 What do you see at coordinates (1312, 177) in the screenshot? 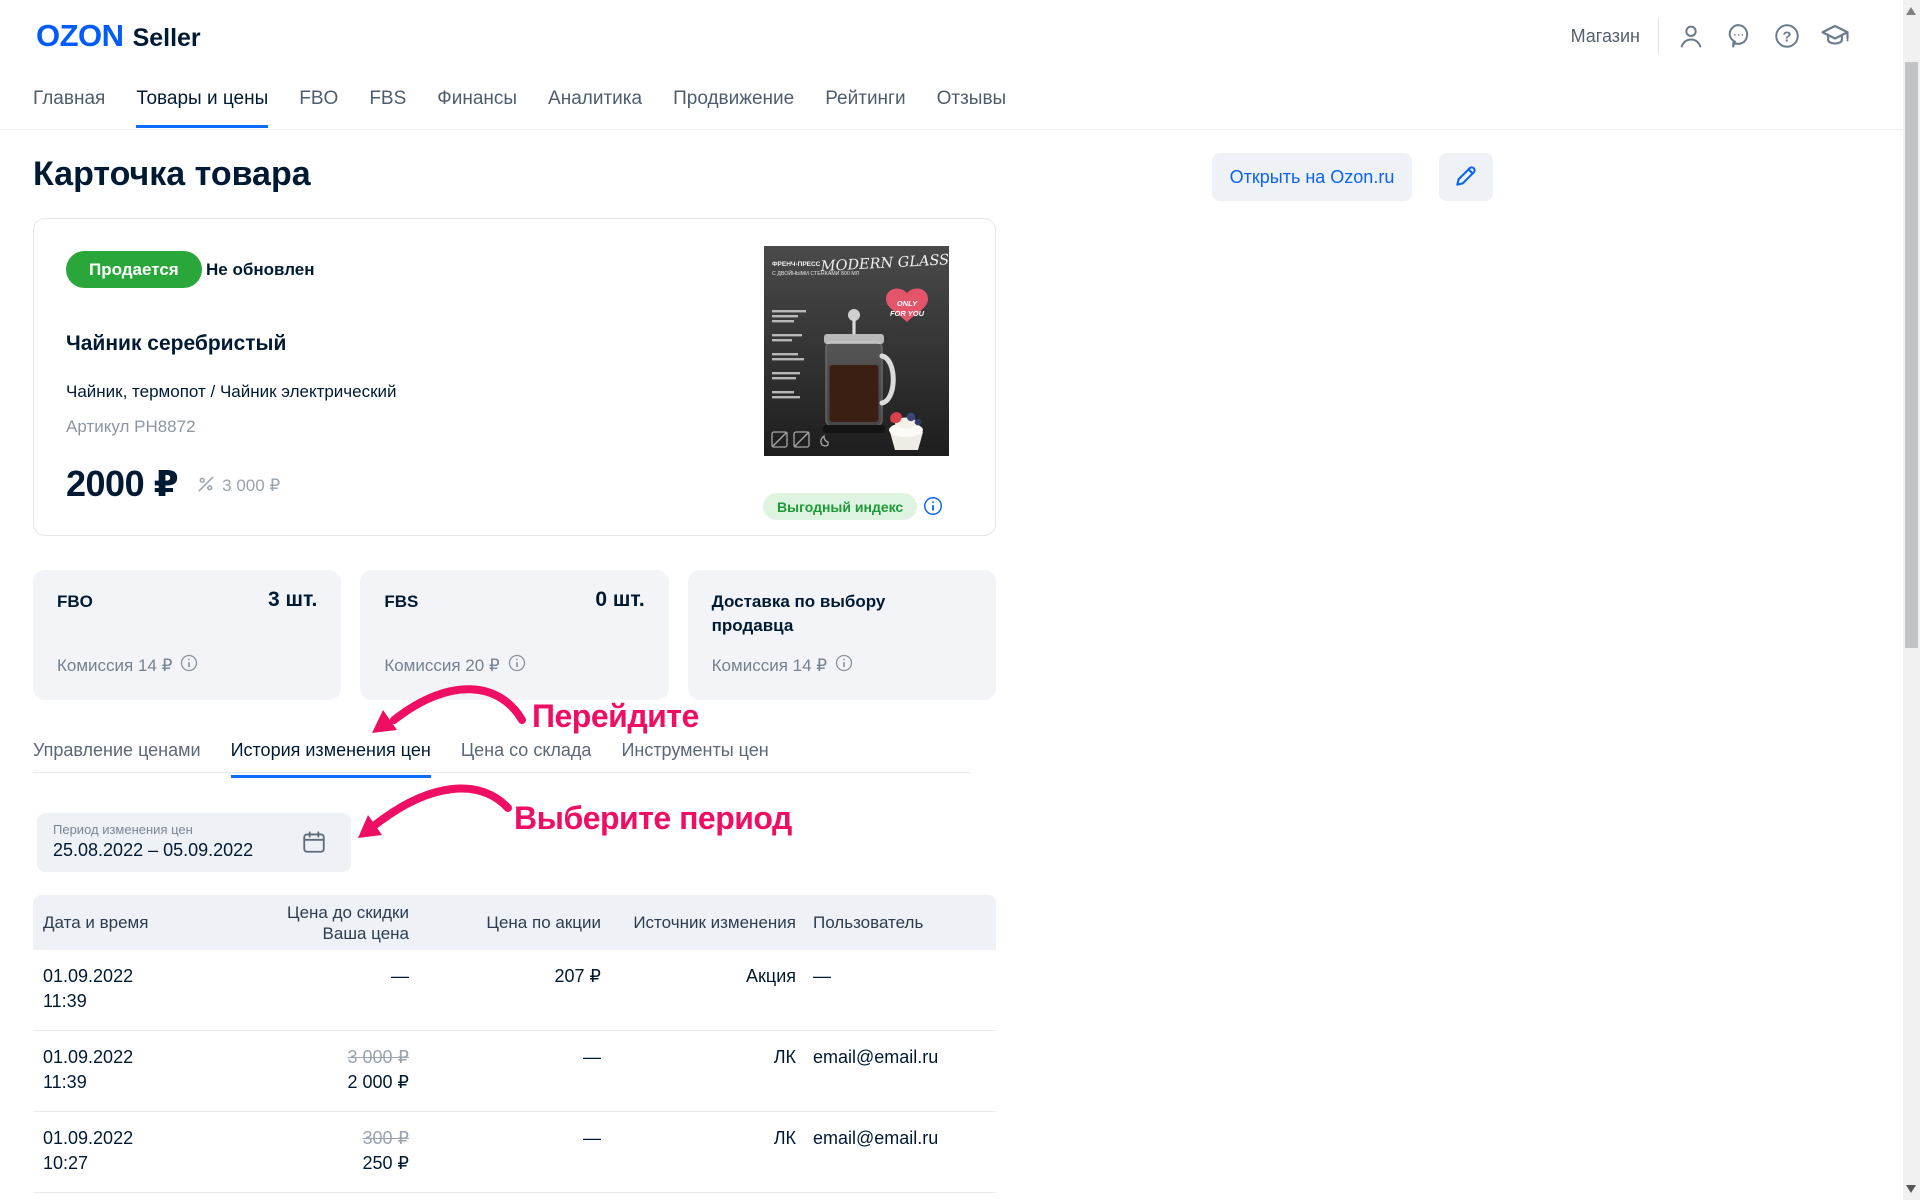
I see `open-on-ozon-button: Открыть на Ozon.ru` at bounding box center [1312, 177].